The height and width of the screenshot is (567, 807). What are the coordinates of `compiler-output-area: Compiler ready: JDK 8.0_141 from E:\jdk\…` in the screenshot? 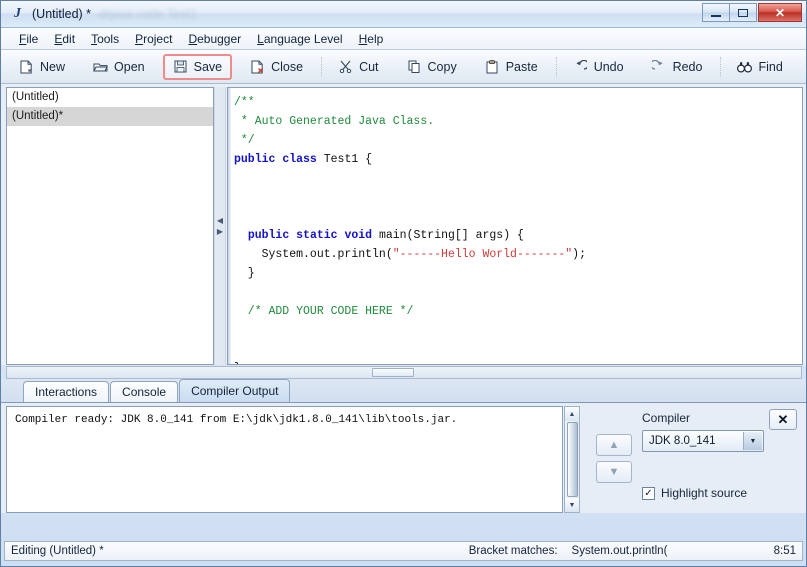 It's located at (284, 459).